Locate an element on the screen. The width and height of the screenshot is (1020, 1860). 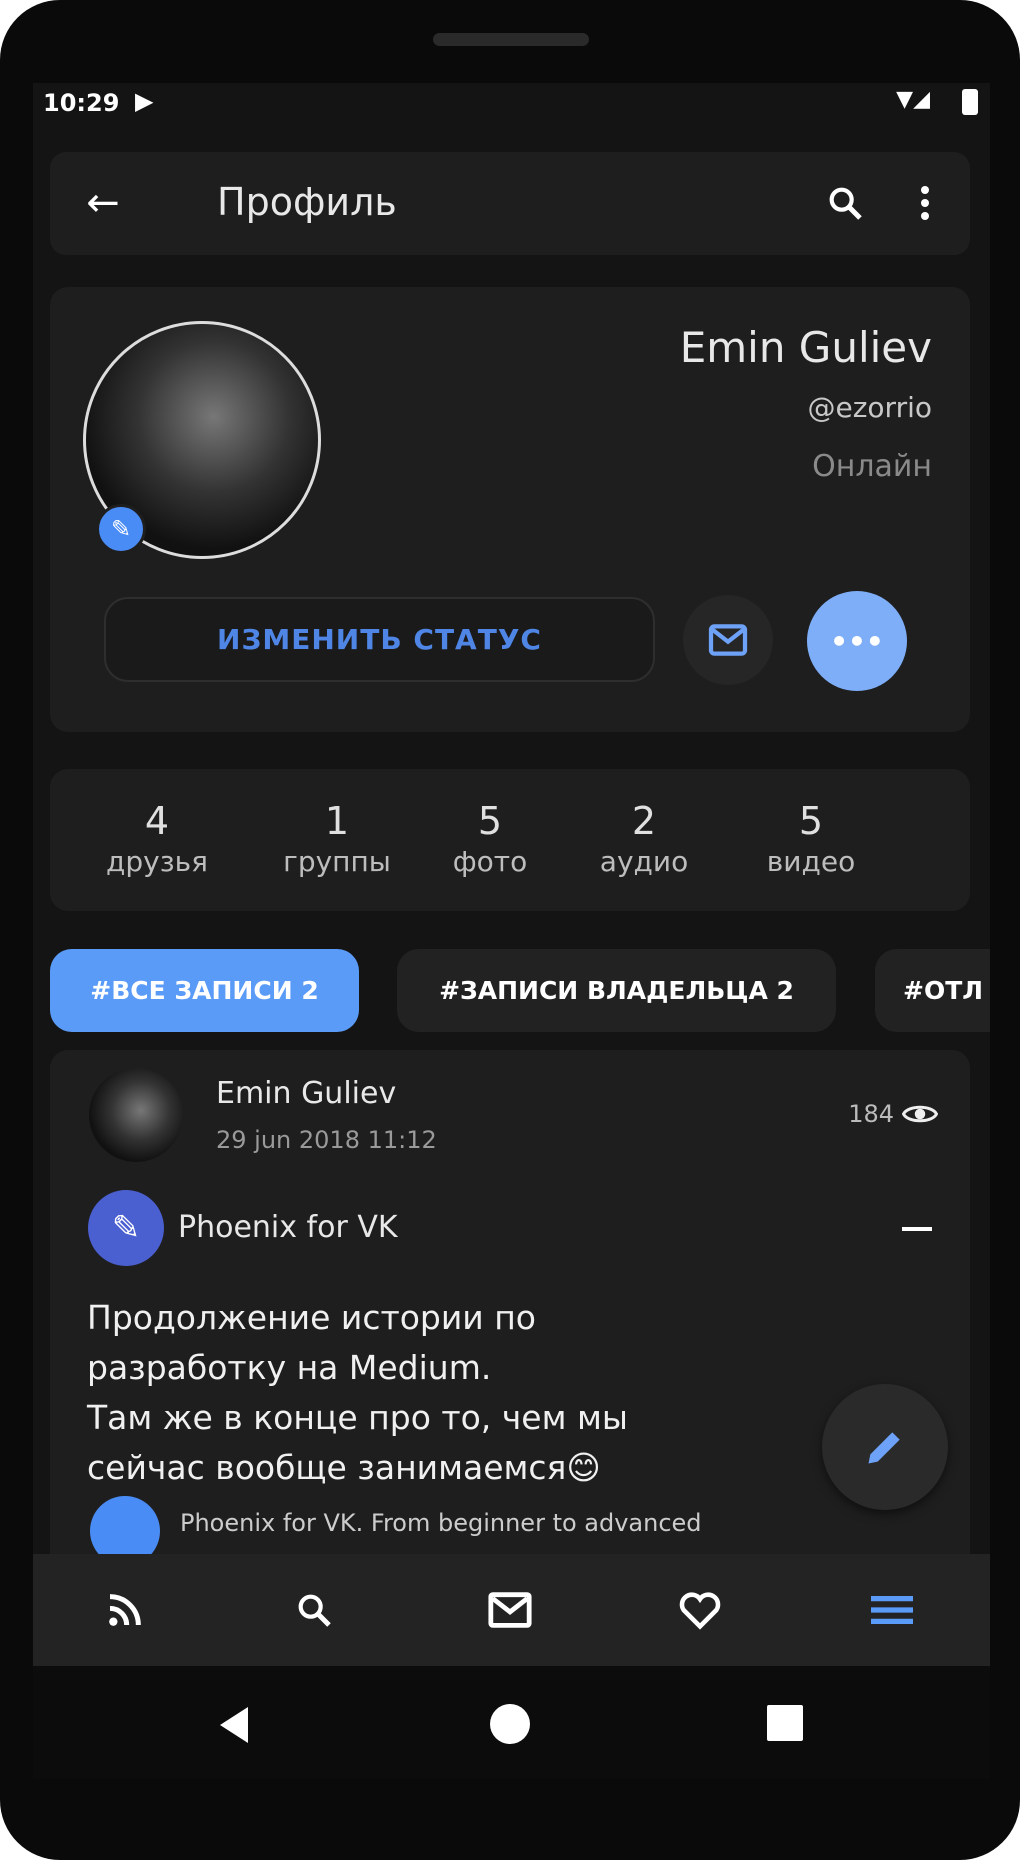
feed-icon is located at coordinates (125, 1610).